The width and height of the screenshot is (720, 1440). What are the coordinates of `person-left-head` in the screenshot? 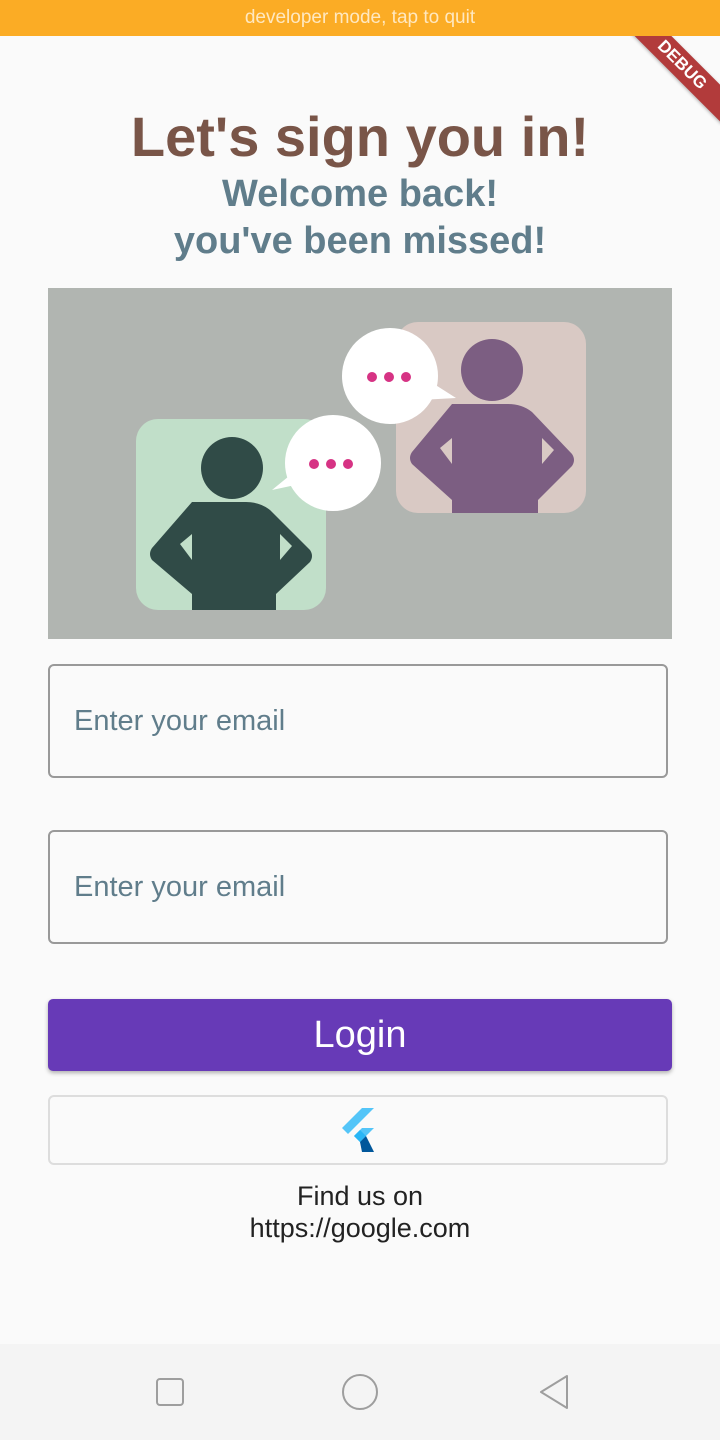 It's located at (232, 468).